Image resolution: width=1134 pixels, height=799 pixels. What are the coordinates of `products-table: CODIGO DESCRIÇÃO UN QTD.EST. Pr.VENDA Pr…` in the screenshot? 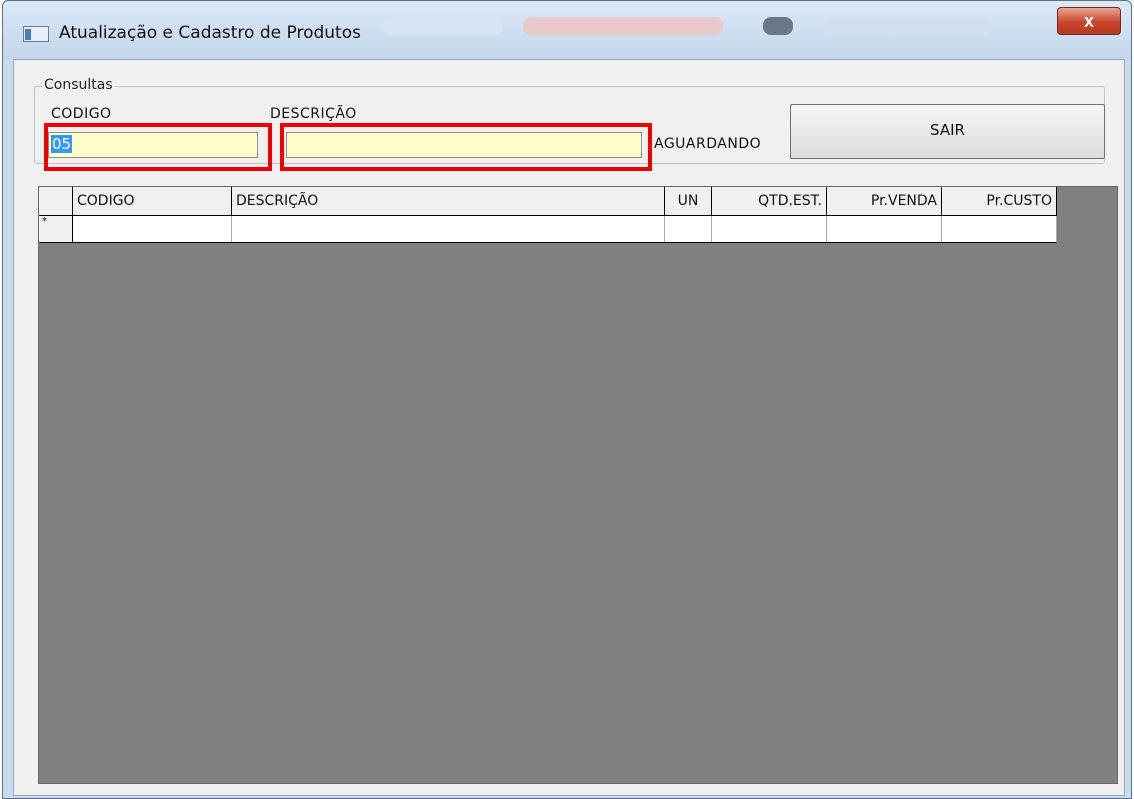 It's located at (548, 215).